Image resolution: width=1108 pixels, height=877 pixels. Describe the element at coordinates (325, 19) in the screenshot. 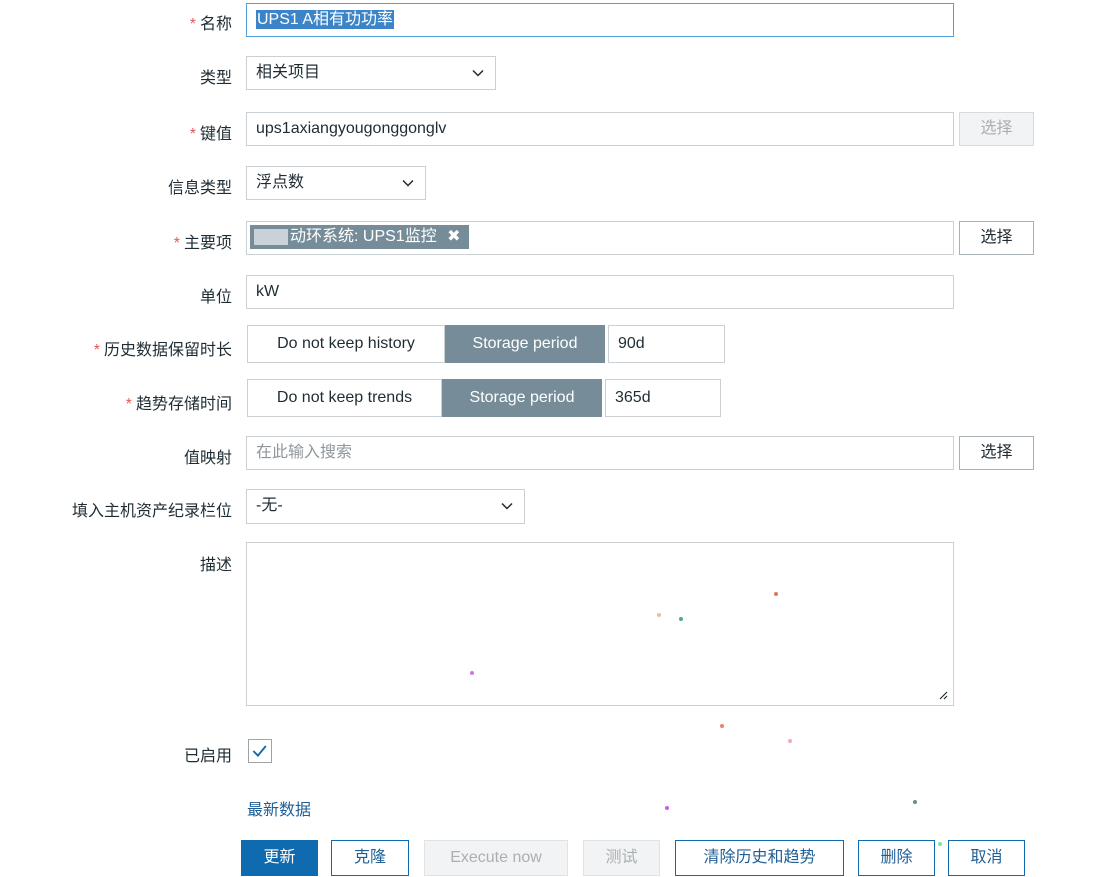

I see `name-value: UPS1 A相有功功率` at that location.